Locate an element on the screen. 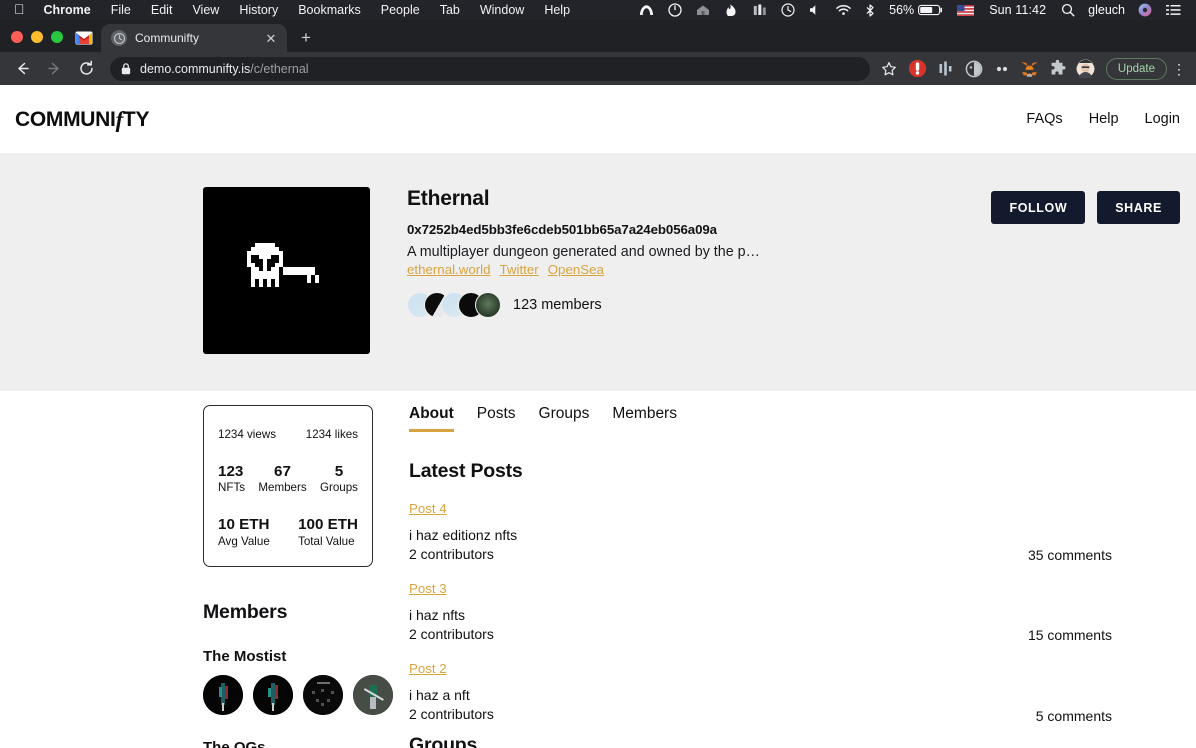 The width and height of the screenshot is (1196, 748). gmail-icon is located at coordinates (83, 41).